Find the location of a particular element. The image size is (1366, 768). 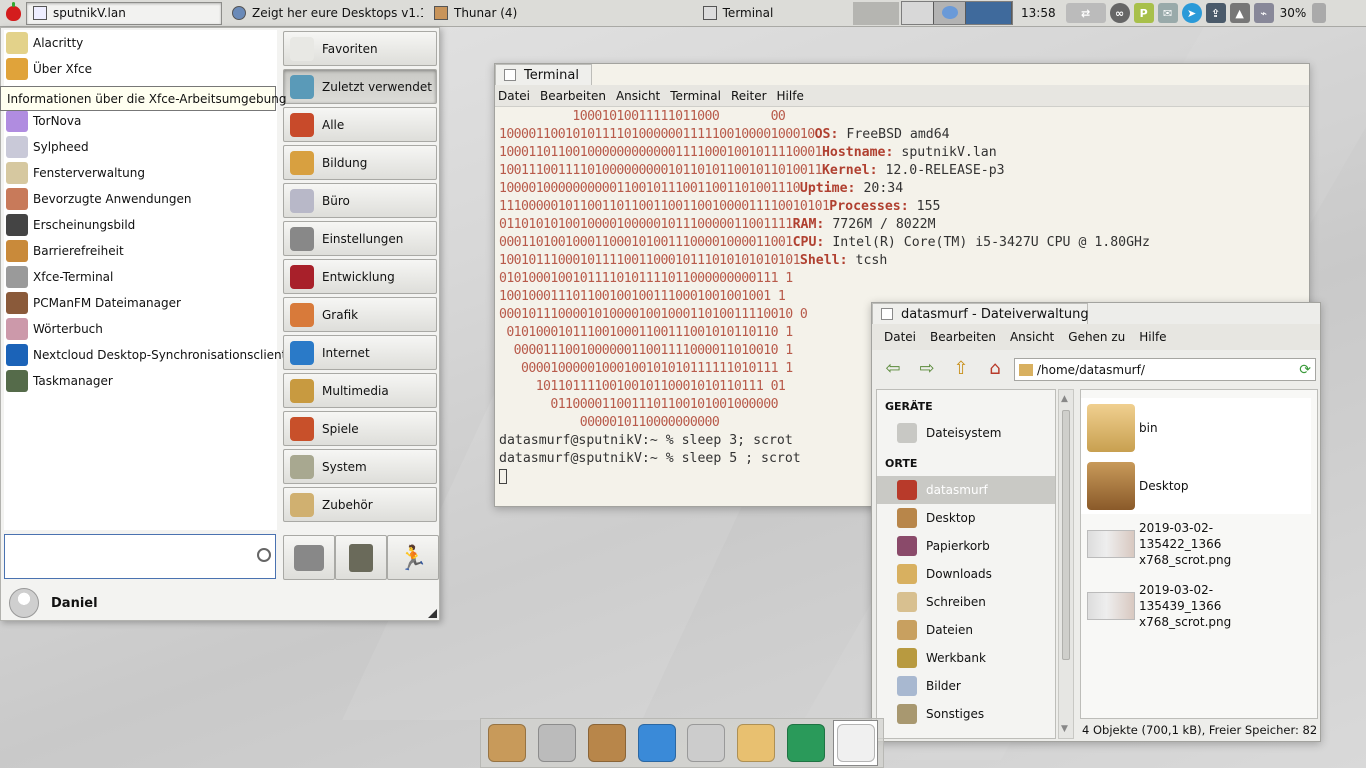

fm-menu-bearbeiten: Bearbeiten is located at coordinates (964, 337).